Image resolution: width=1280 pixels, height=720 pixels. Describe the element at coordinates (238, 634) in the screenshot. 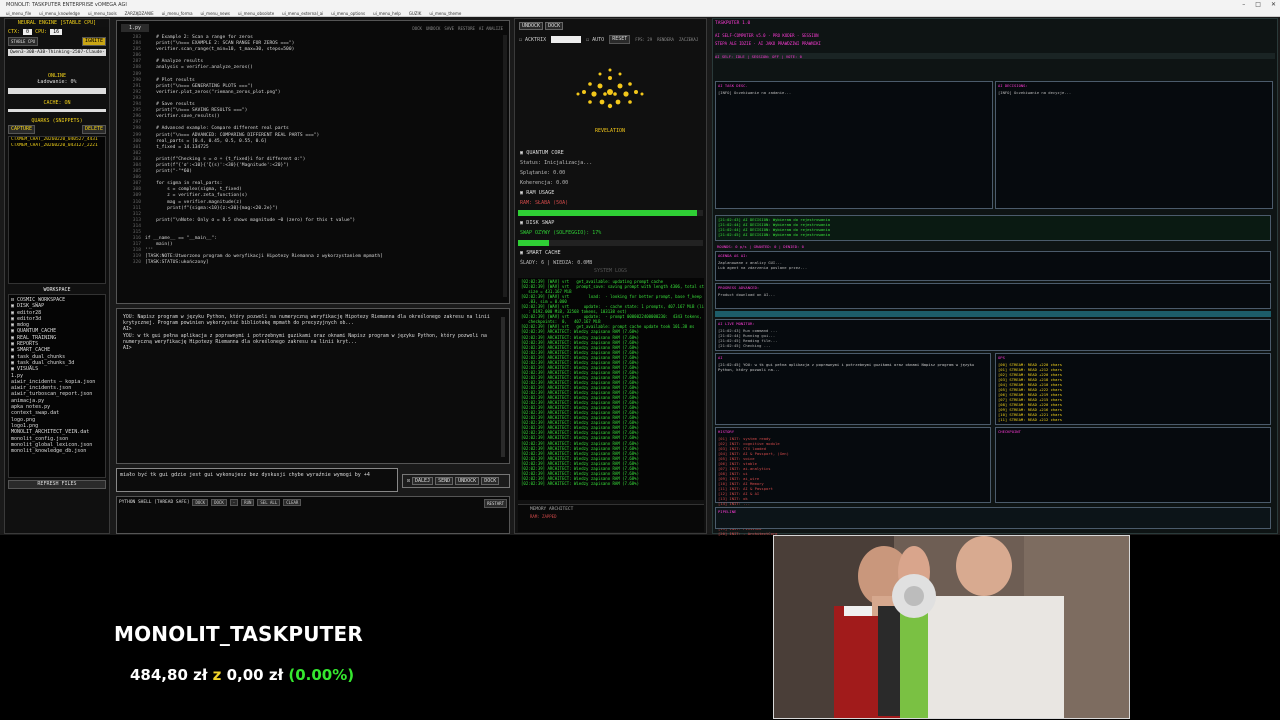

I see `stream-title: MONOLIT_TASKPUTER` at that location.